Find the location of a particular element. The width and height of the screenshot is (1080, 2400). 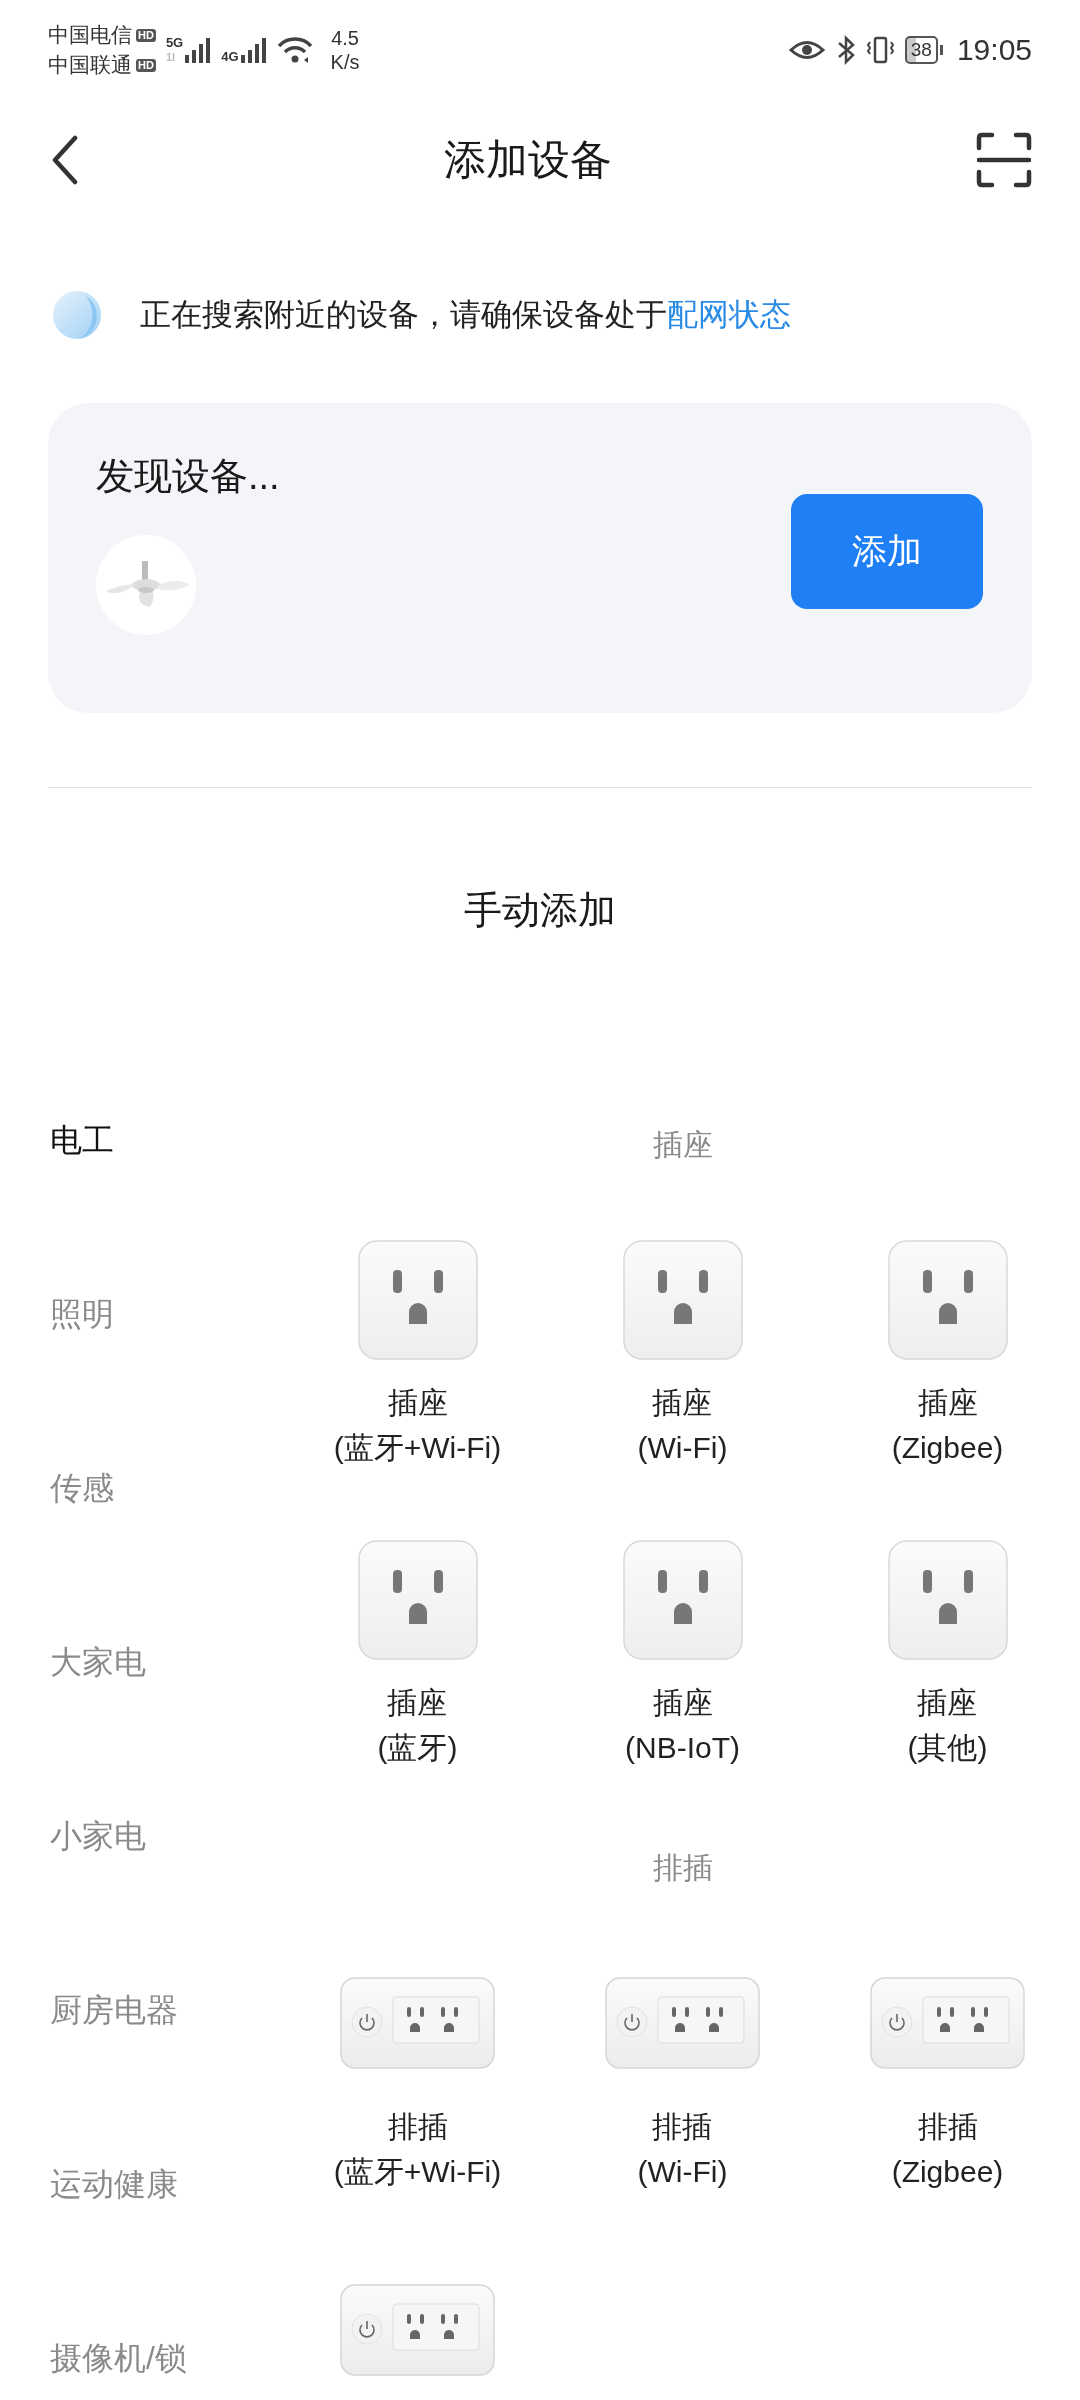

device-type-label: 排插 (Zigbee) is located at coordinates (947, 2149).